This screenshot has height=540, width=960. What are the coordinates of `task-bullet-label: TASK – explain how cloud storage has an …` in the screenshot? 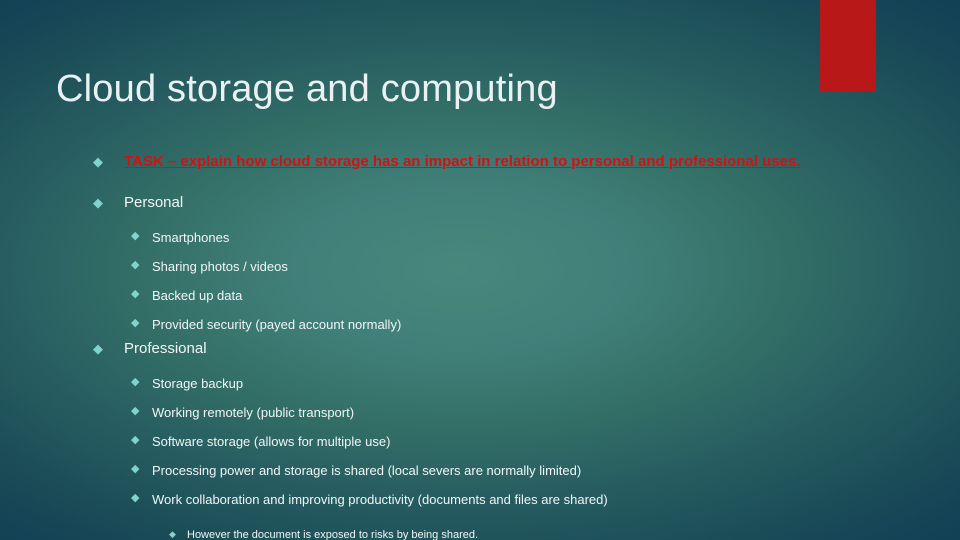 It's located at (462, 161).